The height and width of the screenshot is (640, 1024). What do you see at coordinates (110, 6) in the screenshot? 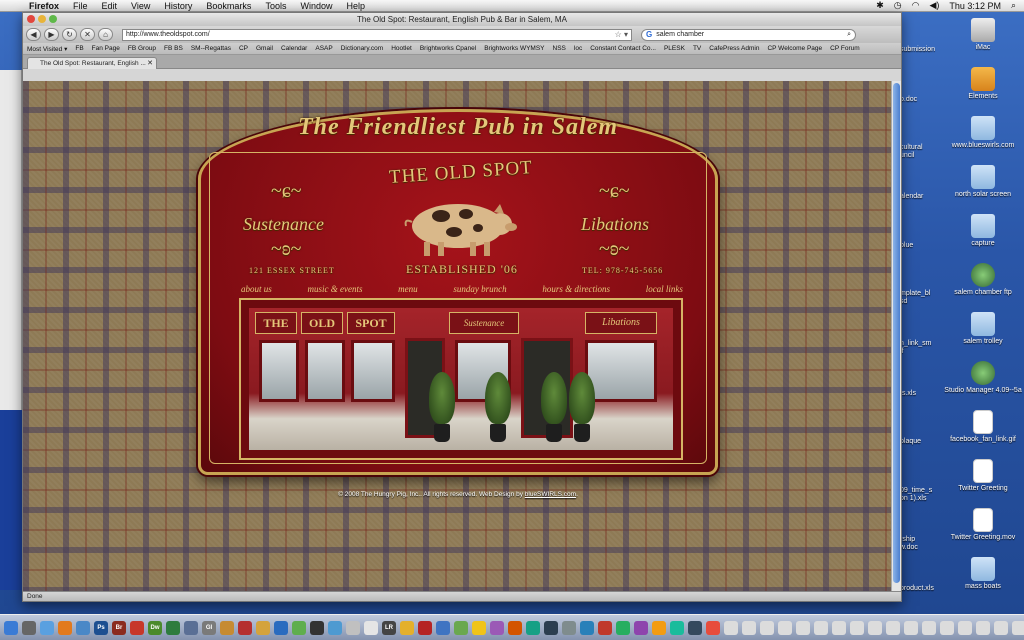
I see `menu-edit: Edit` at bounding box center [110, 6].